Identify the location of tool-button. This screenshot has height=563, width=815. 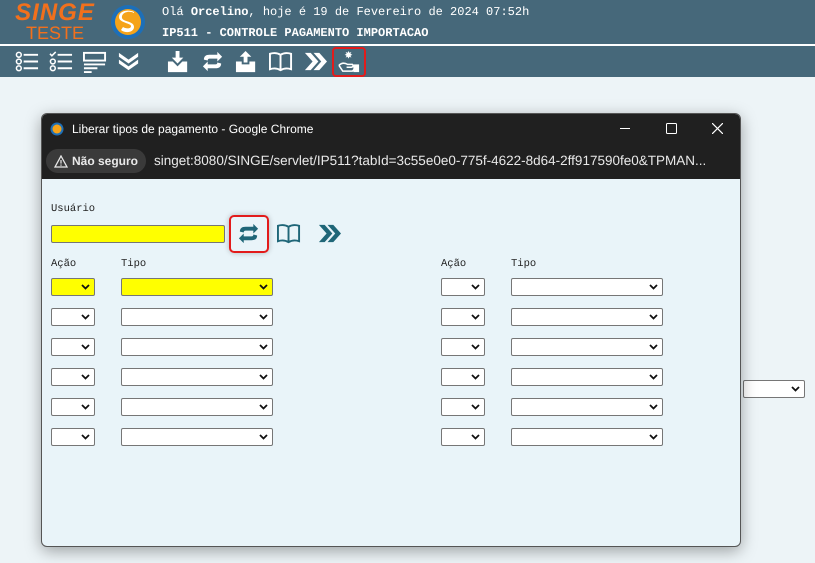
(249, 234).